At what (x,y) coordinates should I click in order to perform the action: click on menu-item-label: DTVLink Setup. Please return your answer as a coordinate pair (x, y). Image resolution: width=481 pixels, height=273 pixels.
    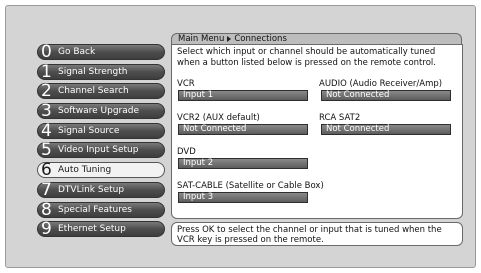
    Looking at the image, I should click on (91, 189).